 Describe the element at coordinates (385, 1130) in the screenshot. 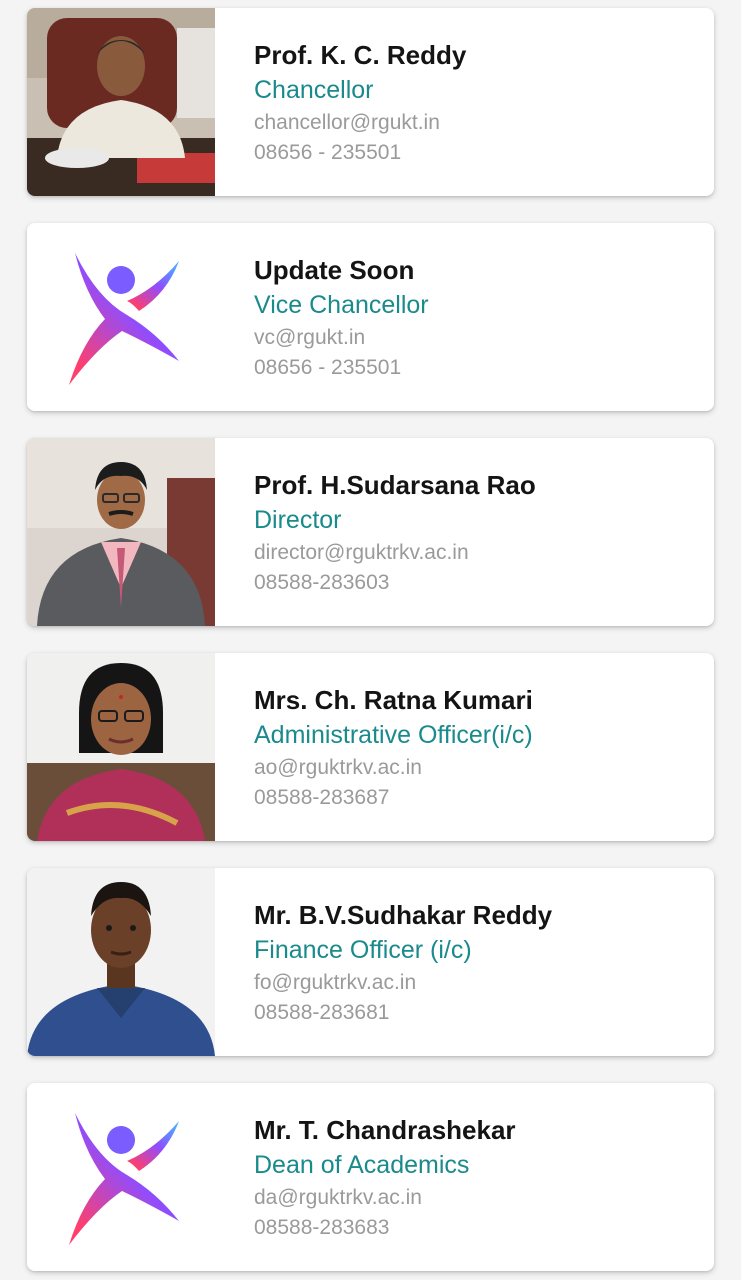

I see `officer-name: Mr. T. Chandrashekar` at that location.